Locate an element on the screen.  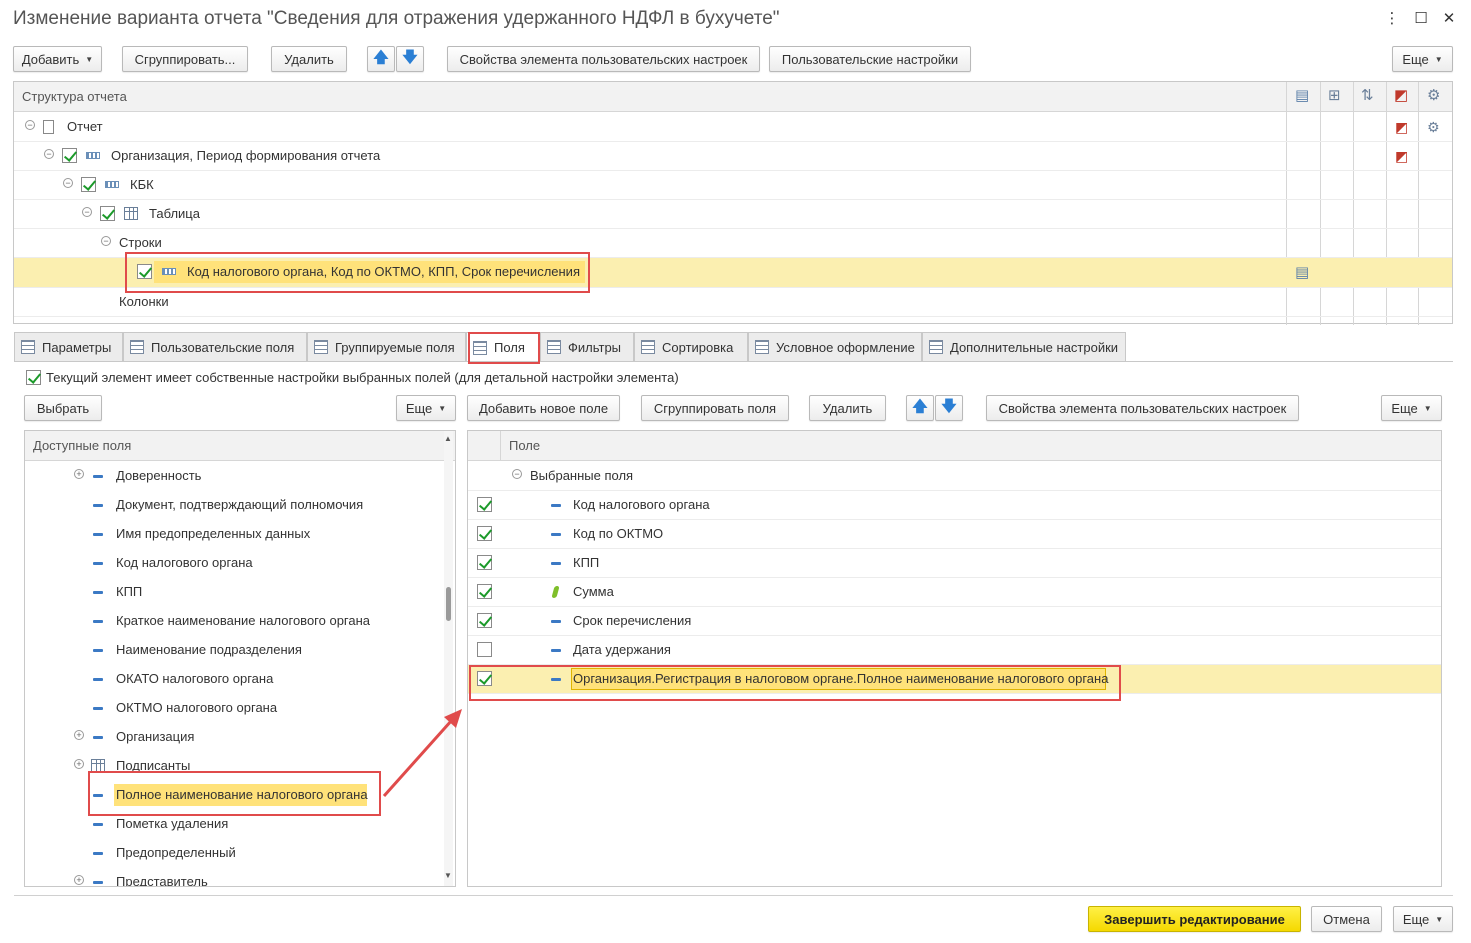
field-move-down-button: 🡇 is located at coordinates (949, 408).